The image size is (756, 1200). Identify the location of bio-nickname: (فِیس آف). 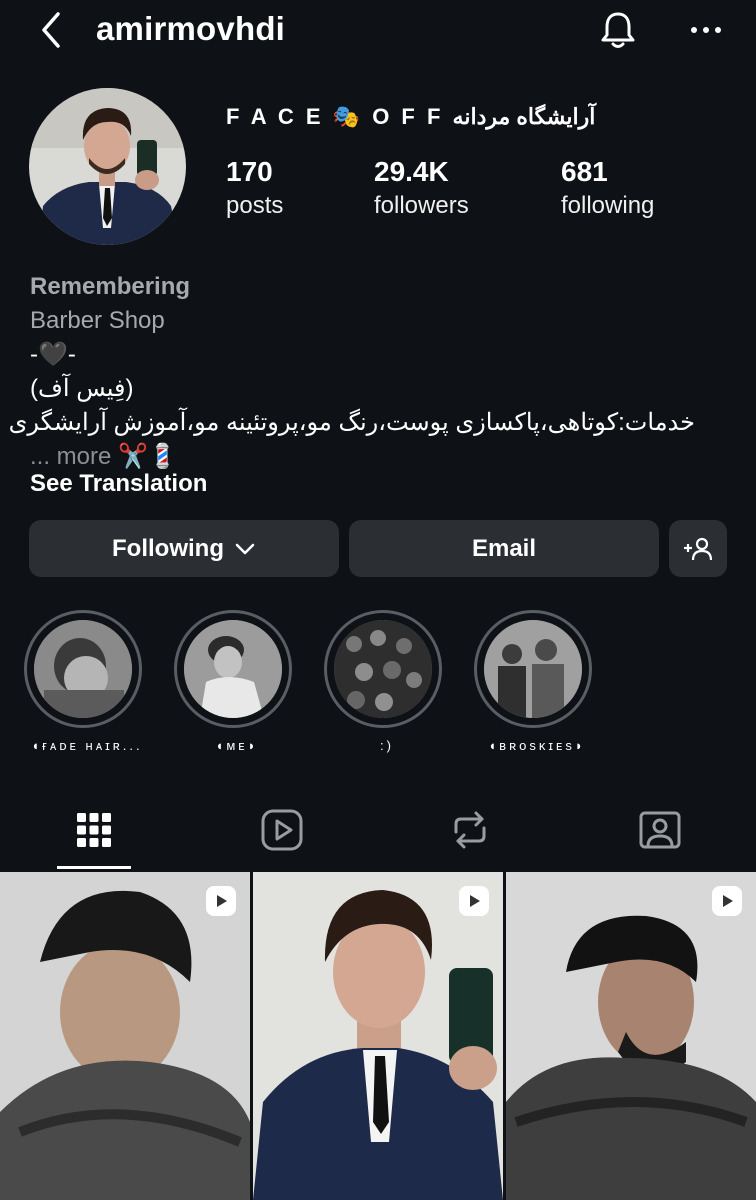
(82, 388).